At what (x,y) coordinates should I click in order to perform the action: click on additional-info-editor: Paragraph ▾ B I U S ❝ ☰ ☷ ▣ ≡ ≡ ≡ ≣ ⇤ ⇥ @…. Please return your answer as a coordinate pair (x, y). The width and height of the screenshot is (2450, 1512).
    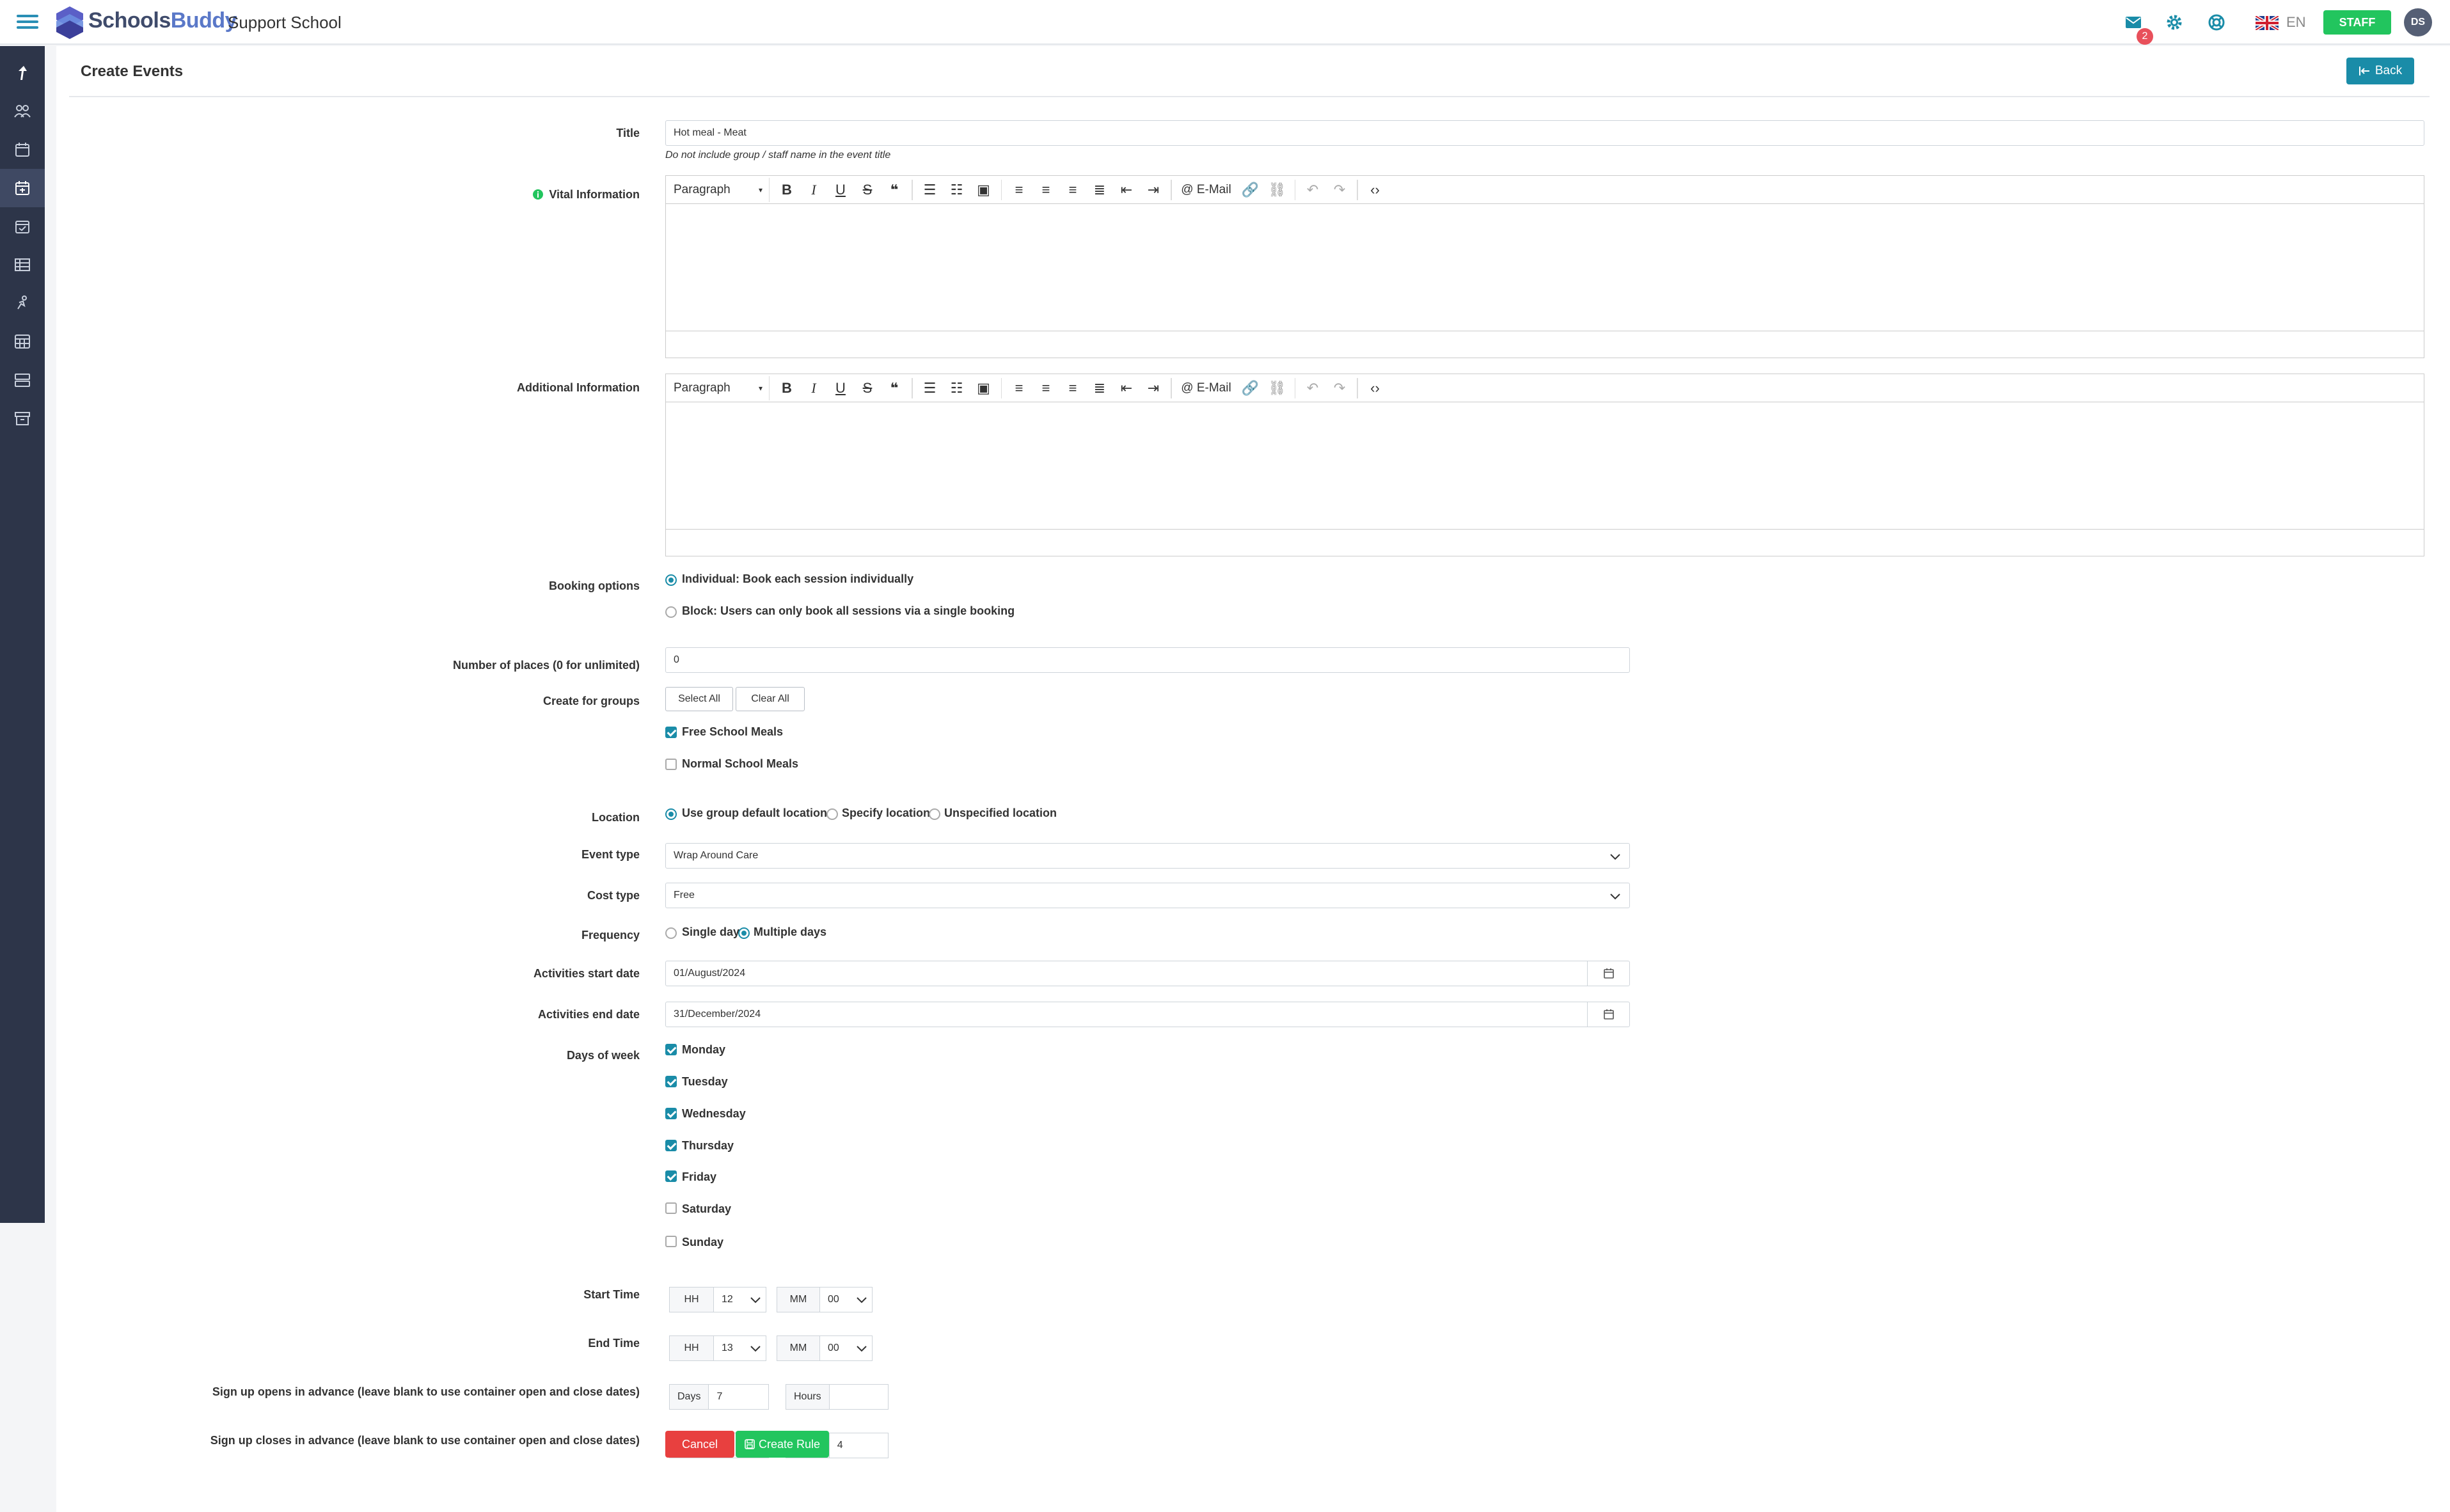
    Looking at the image, I should click on (1544, 465).